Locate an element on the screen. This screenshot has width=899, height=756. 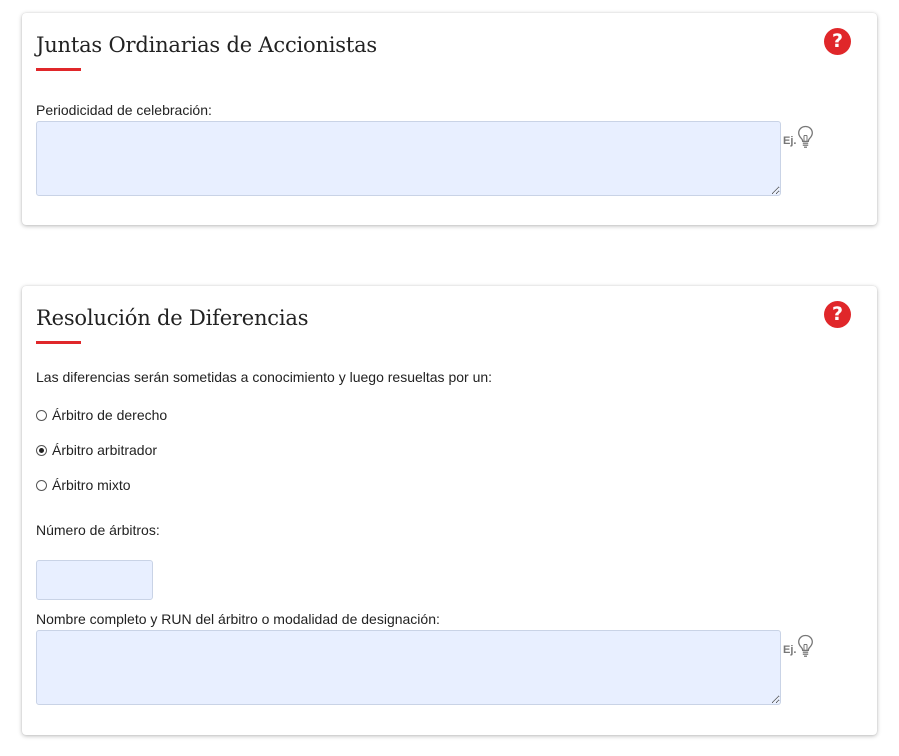
periodicidad-label: Periodicidad de celebración: is located at coordinates (124, 110).